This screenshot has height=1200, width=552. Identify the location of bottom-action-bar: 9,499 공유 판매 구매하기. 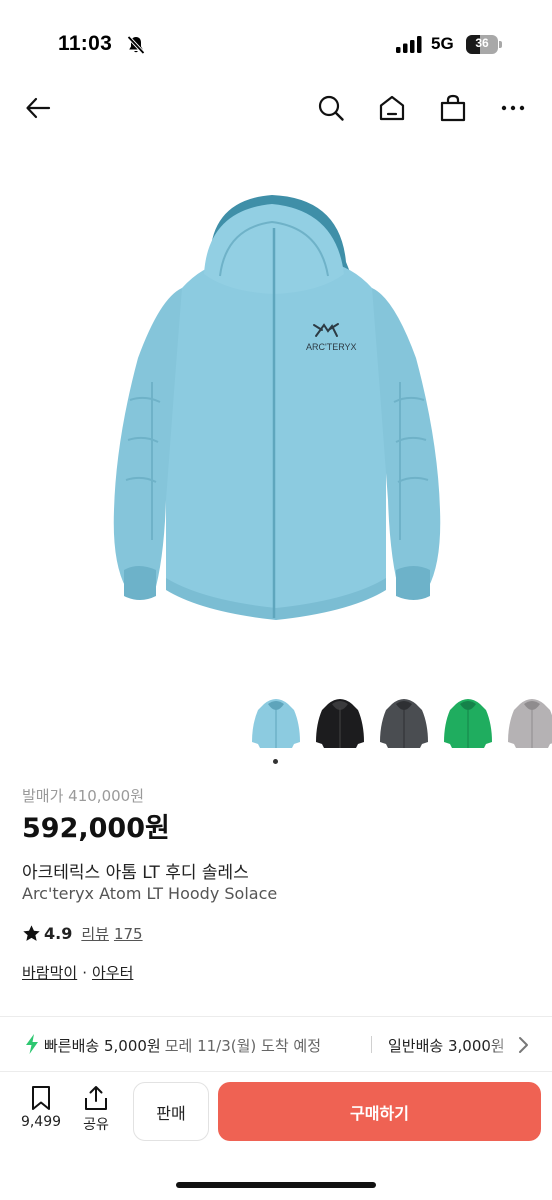
(276, 1136).